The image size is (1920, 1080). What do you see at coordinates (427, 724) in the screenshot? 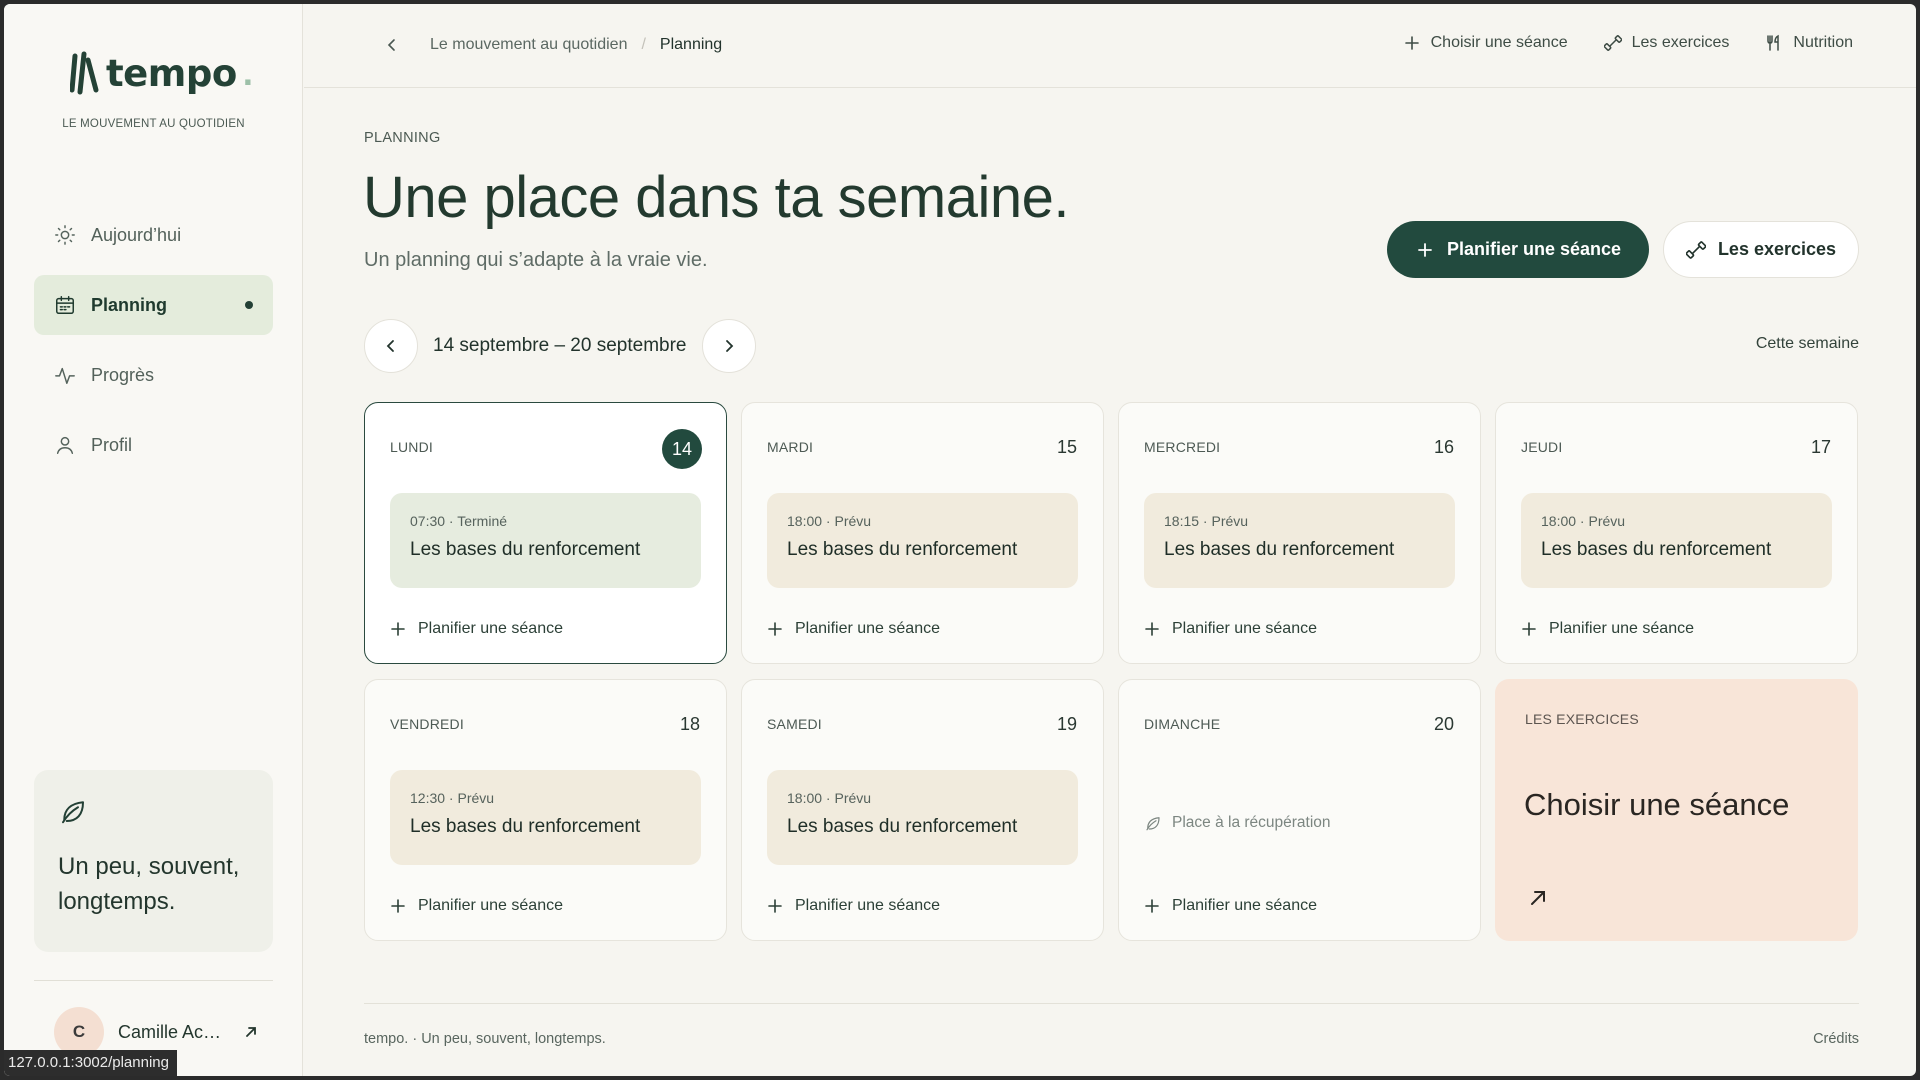
I see `day-name: VENDREDI` at bounding box center [427, 724].